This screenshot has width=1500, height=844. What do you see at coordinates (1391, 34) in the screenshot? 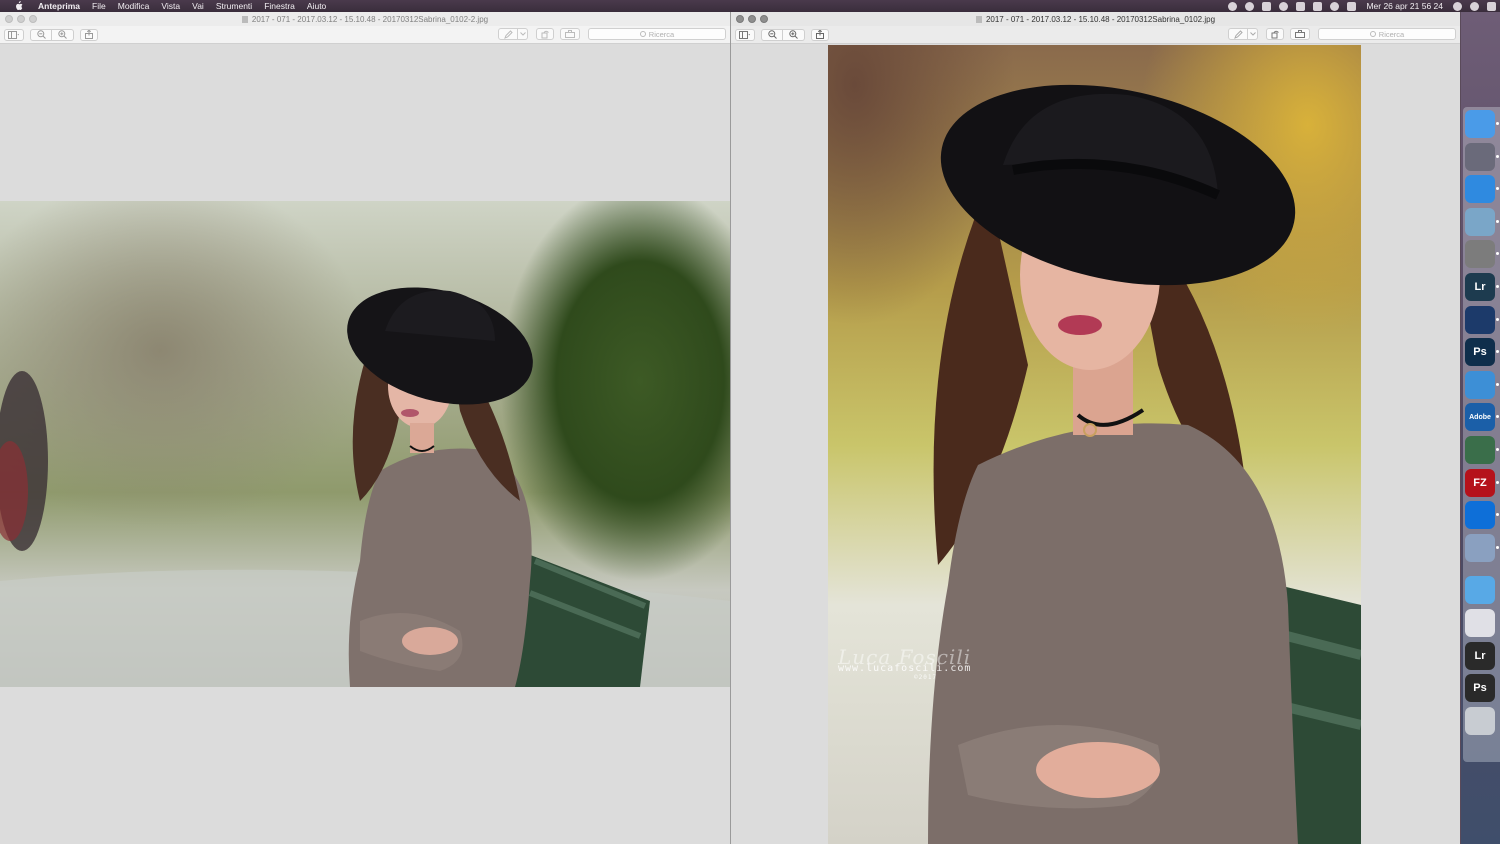
I see `search-placeholder-right: Ricerca` at bounding box center [1391, 34].